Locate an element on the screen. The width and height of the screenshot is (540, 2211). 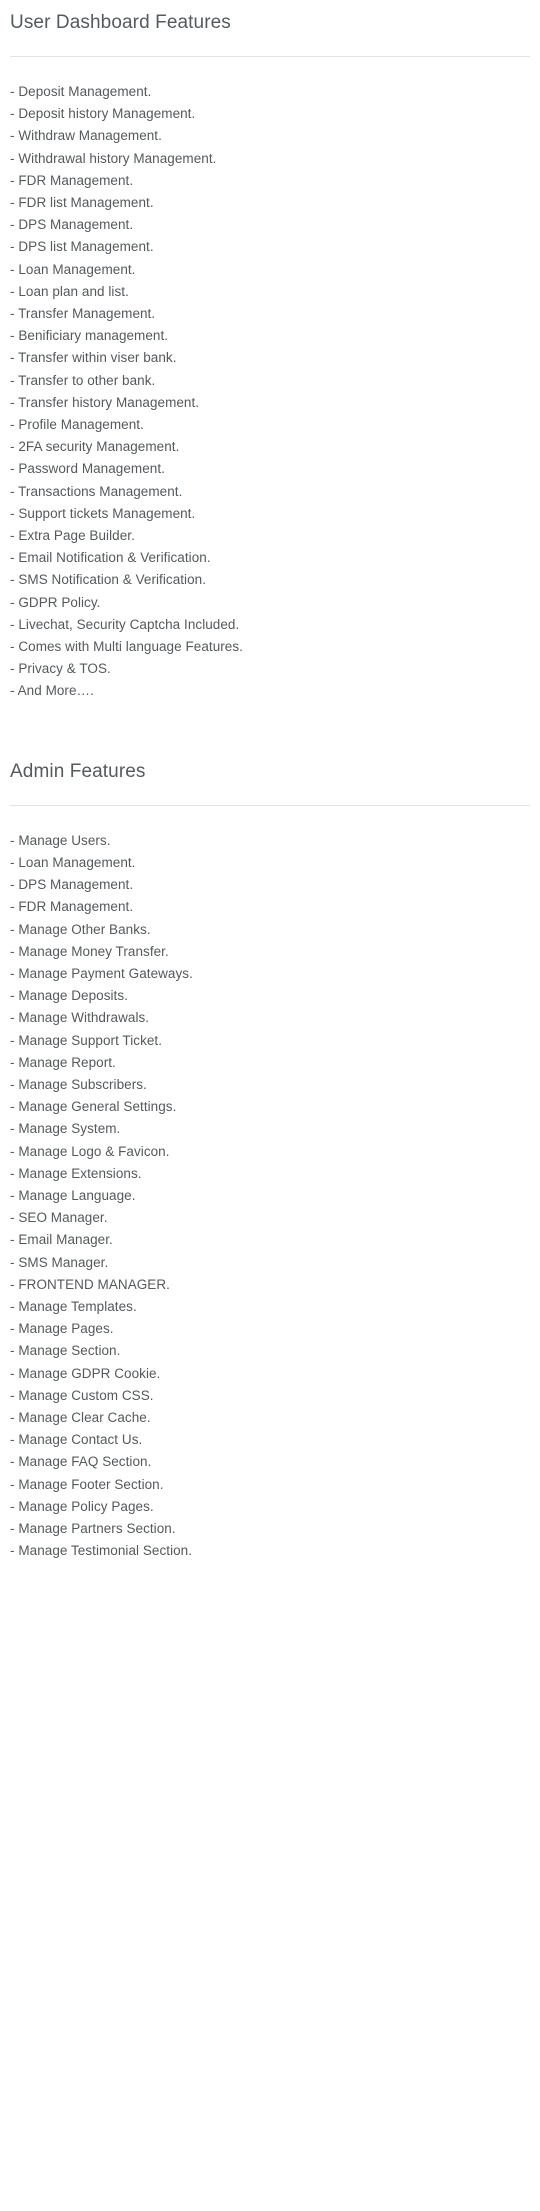
feature-list-item: - Manage Money Transfer. is located at coordinates (89, 951).